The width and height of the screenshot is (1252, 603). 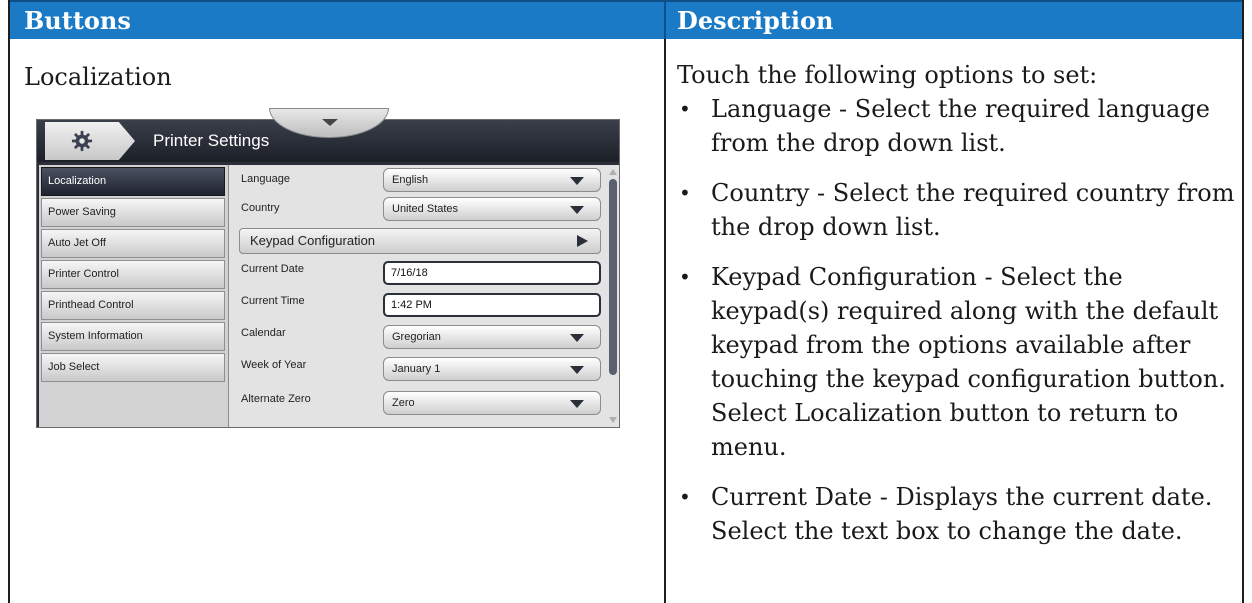 What do you see at coordinates (887, 75) in the screenshot?
I see `description-intro: Touch the following options to set:` at bounding box center [887, 75].